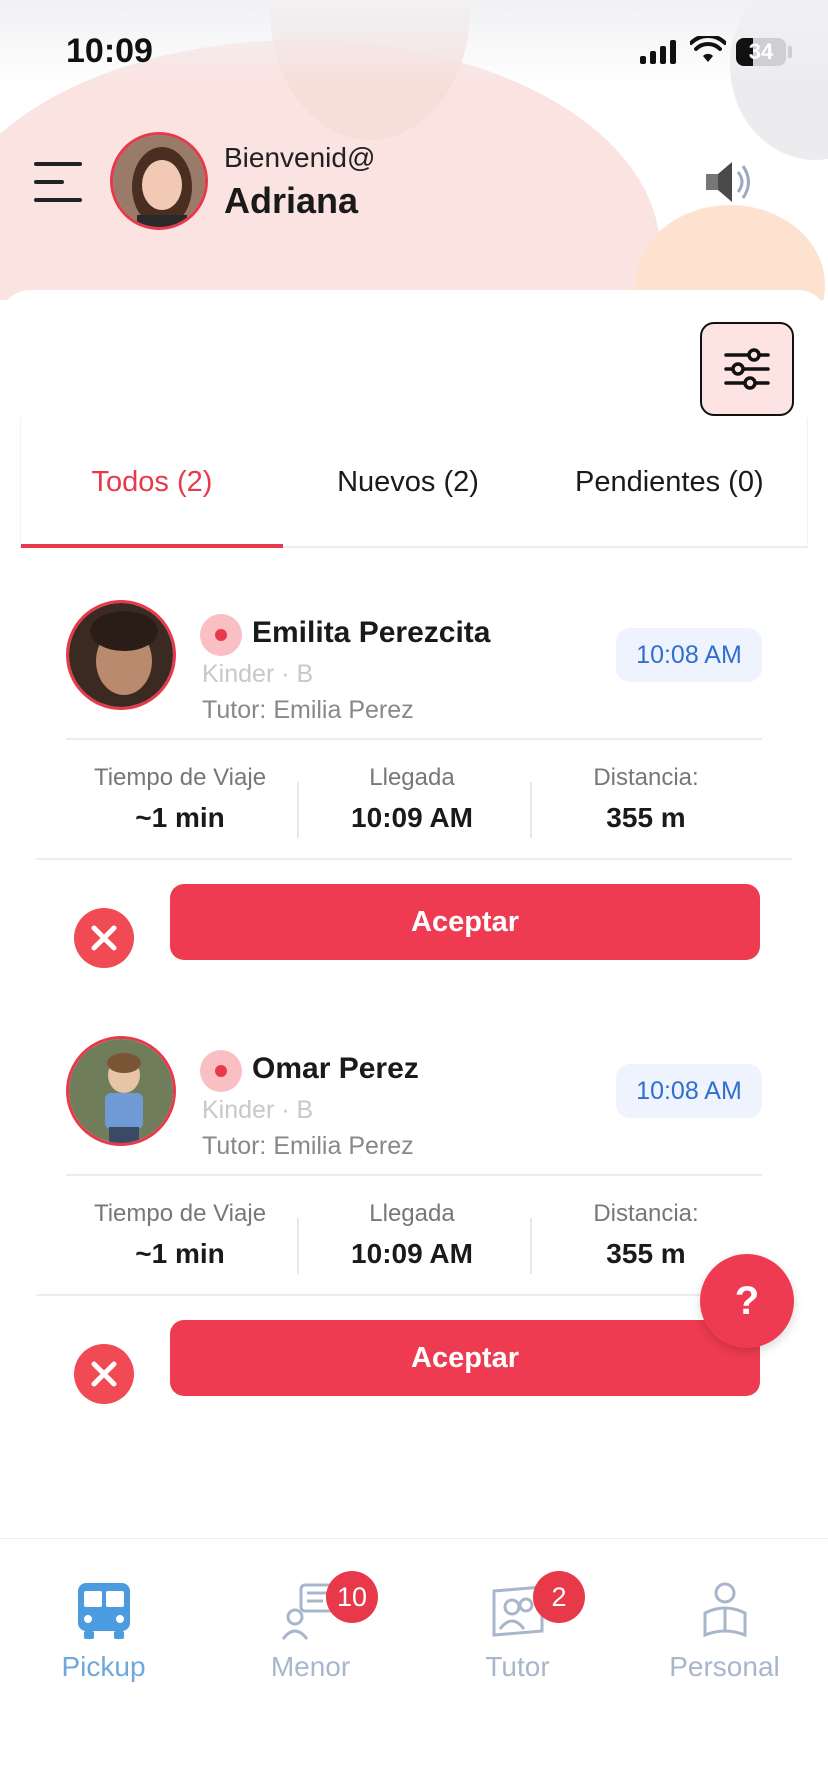  I want to click on welcome-label: Bienvenid@, so click(300, 157).